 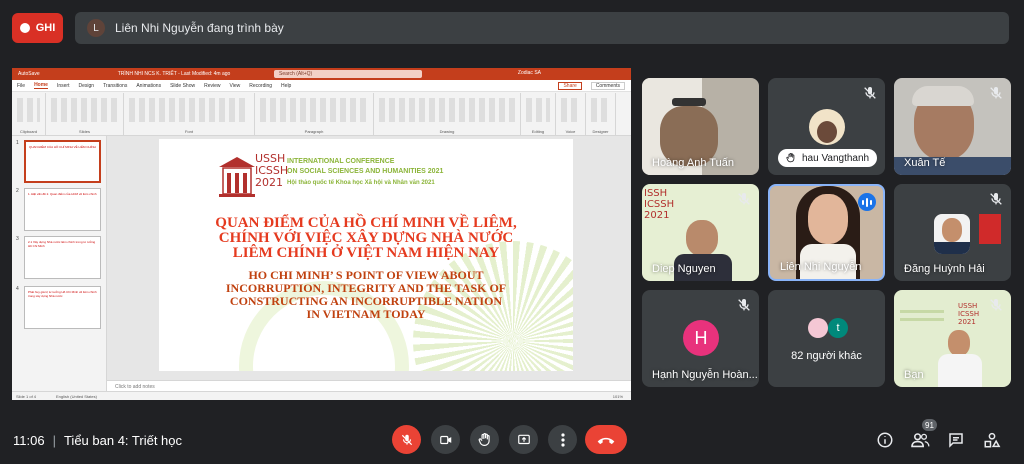 I want to click on camera-toggle-button, so click(x=445, y=439).